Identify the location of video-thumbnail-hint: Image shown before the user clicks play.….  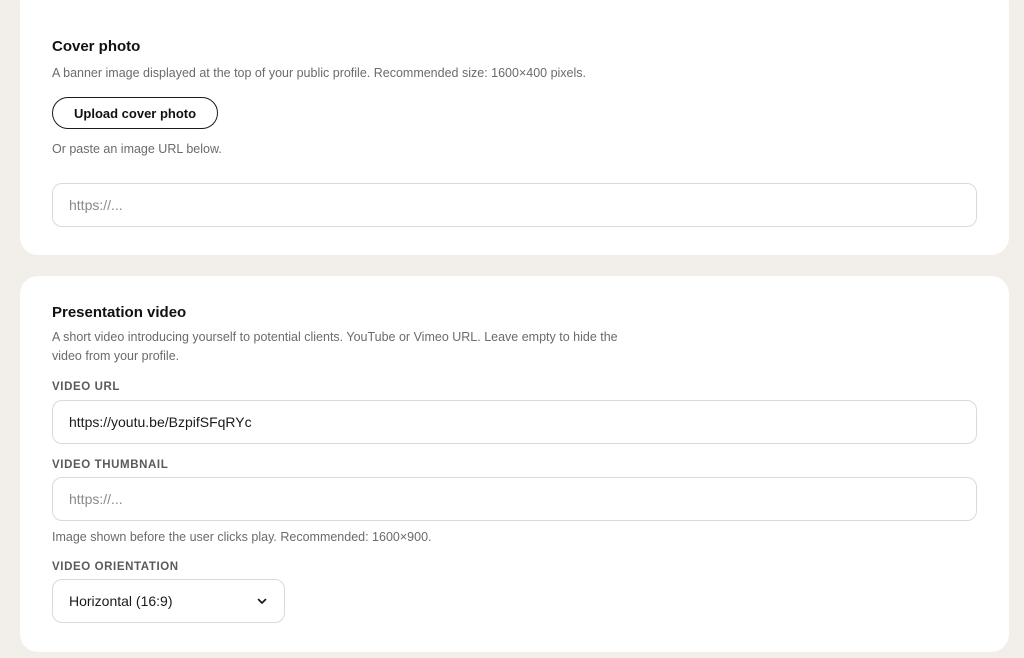
(242, 537).